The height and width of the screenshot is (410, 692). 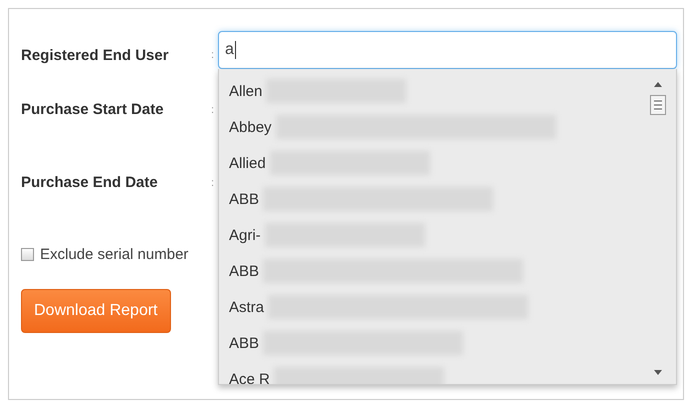 What do you see at coordinates (90, 182) in the screenshot?
I see `field-label: Purchase End Date` at bounding box center [90, 182].